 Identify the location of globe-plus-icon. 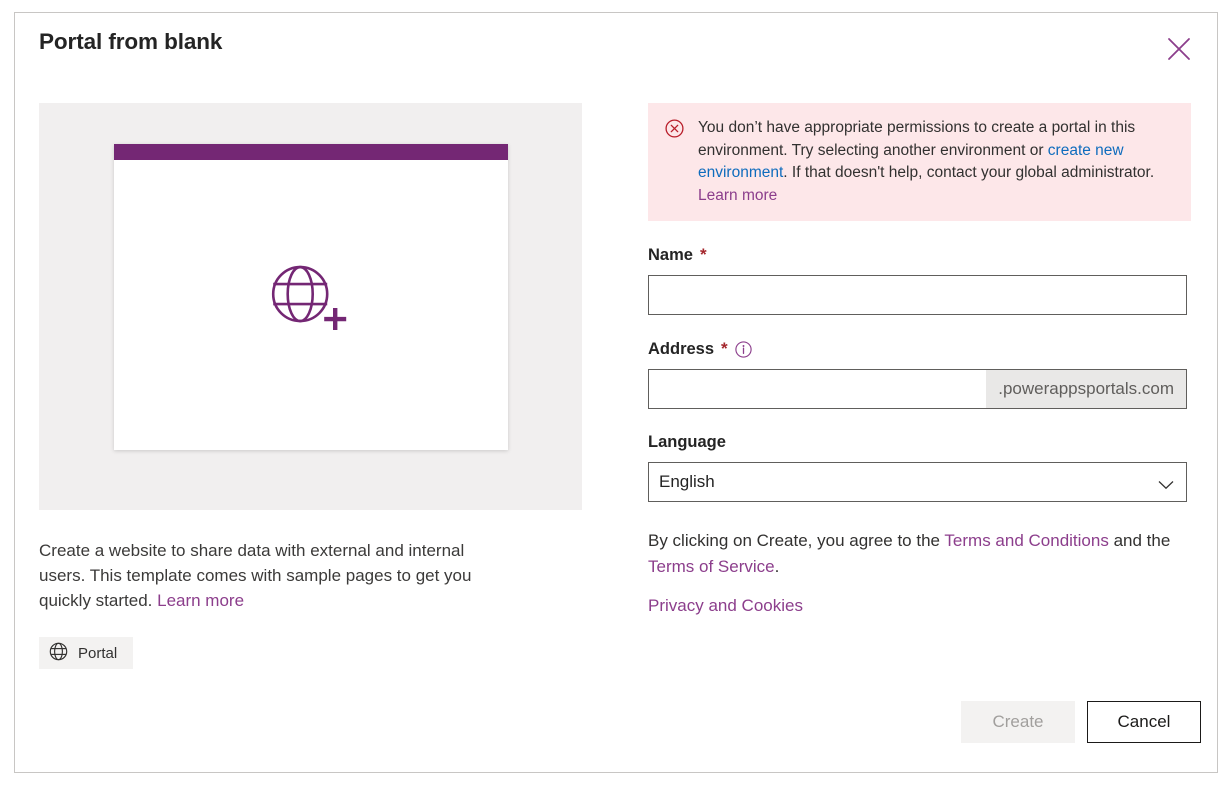
(309, 300).